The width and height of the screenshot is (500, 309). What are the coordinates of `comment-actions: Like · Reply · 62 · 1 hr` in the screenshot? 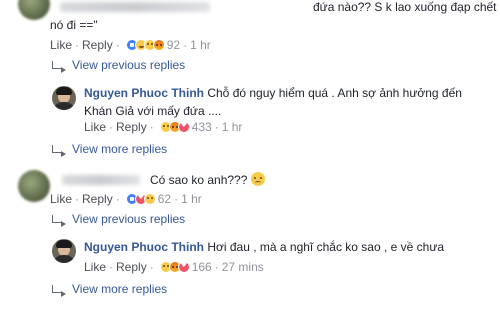 It's located at (126, 199).